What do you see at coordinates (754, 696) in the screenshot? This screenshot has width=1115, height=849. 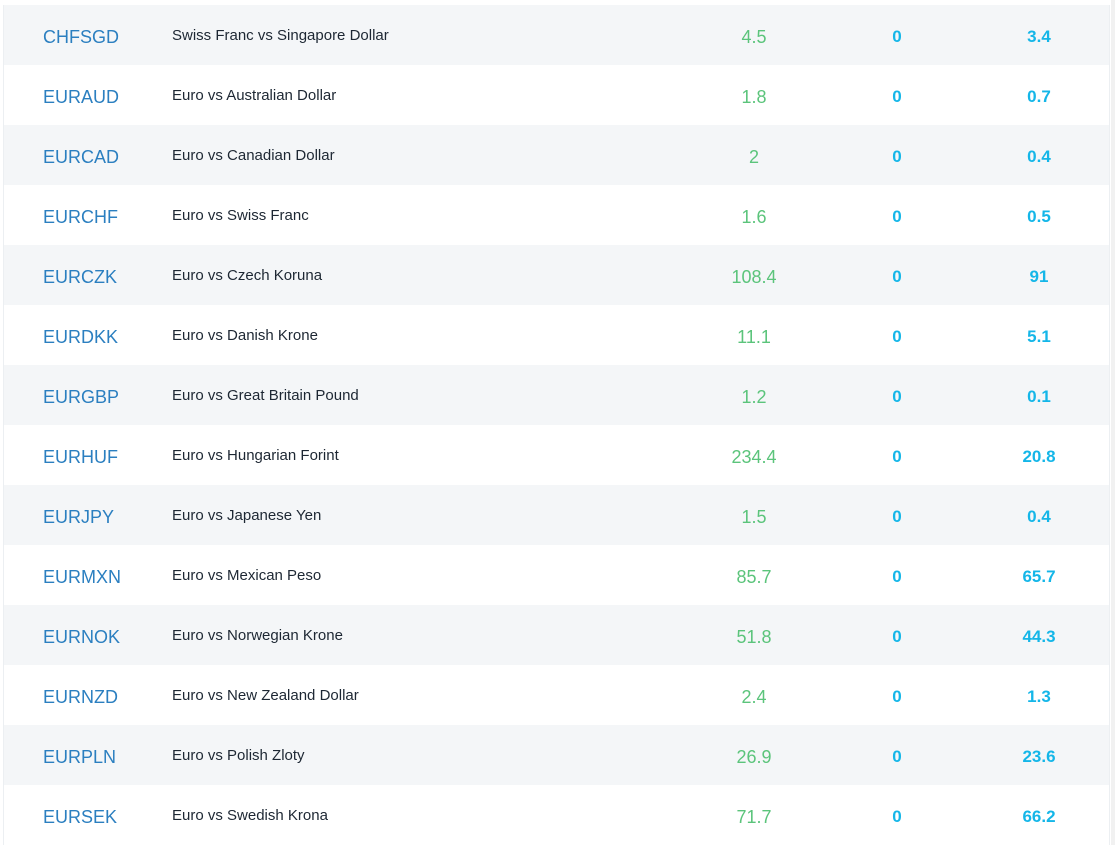 I see `spread-value: 2.4` at bounding box center [754, 696].